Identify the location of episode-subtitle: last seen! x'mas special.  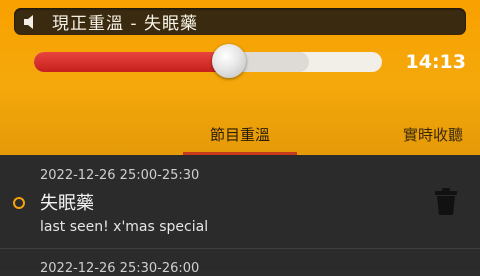
(124, 227).